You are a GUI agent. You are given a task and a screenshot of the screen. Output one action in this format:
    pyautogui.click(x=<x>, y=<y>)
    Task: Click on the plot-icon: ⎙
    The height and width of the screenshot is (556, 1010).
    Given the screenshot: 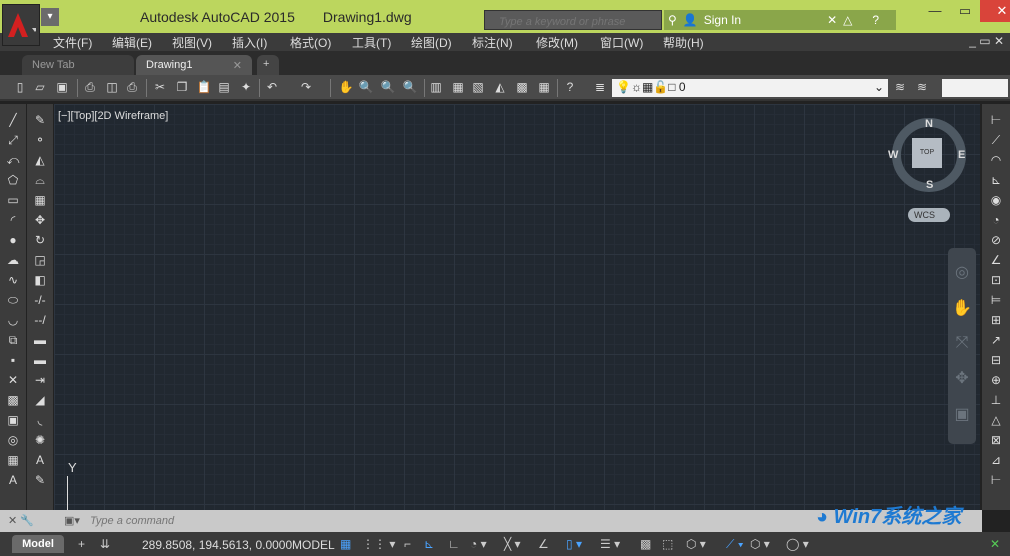 What is the action you would take?
    pyautogui.click(x=90, y=87)
    